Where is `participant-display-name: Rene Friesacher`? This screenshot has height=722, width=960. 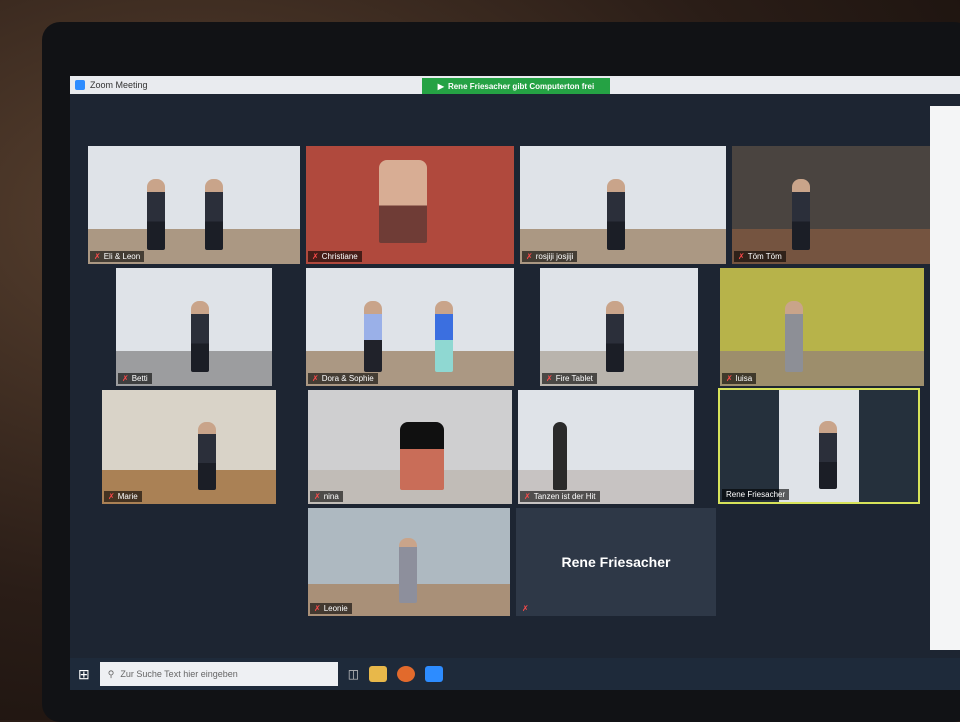
participant-display-name: Rene Friesacher is located at coordinates (616, 562).